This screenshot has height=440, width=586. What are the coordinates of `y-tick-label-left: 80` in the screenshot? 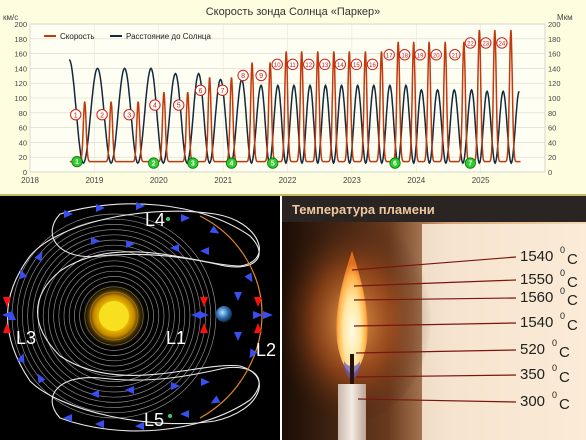 It's located at (23, 113).